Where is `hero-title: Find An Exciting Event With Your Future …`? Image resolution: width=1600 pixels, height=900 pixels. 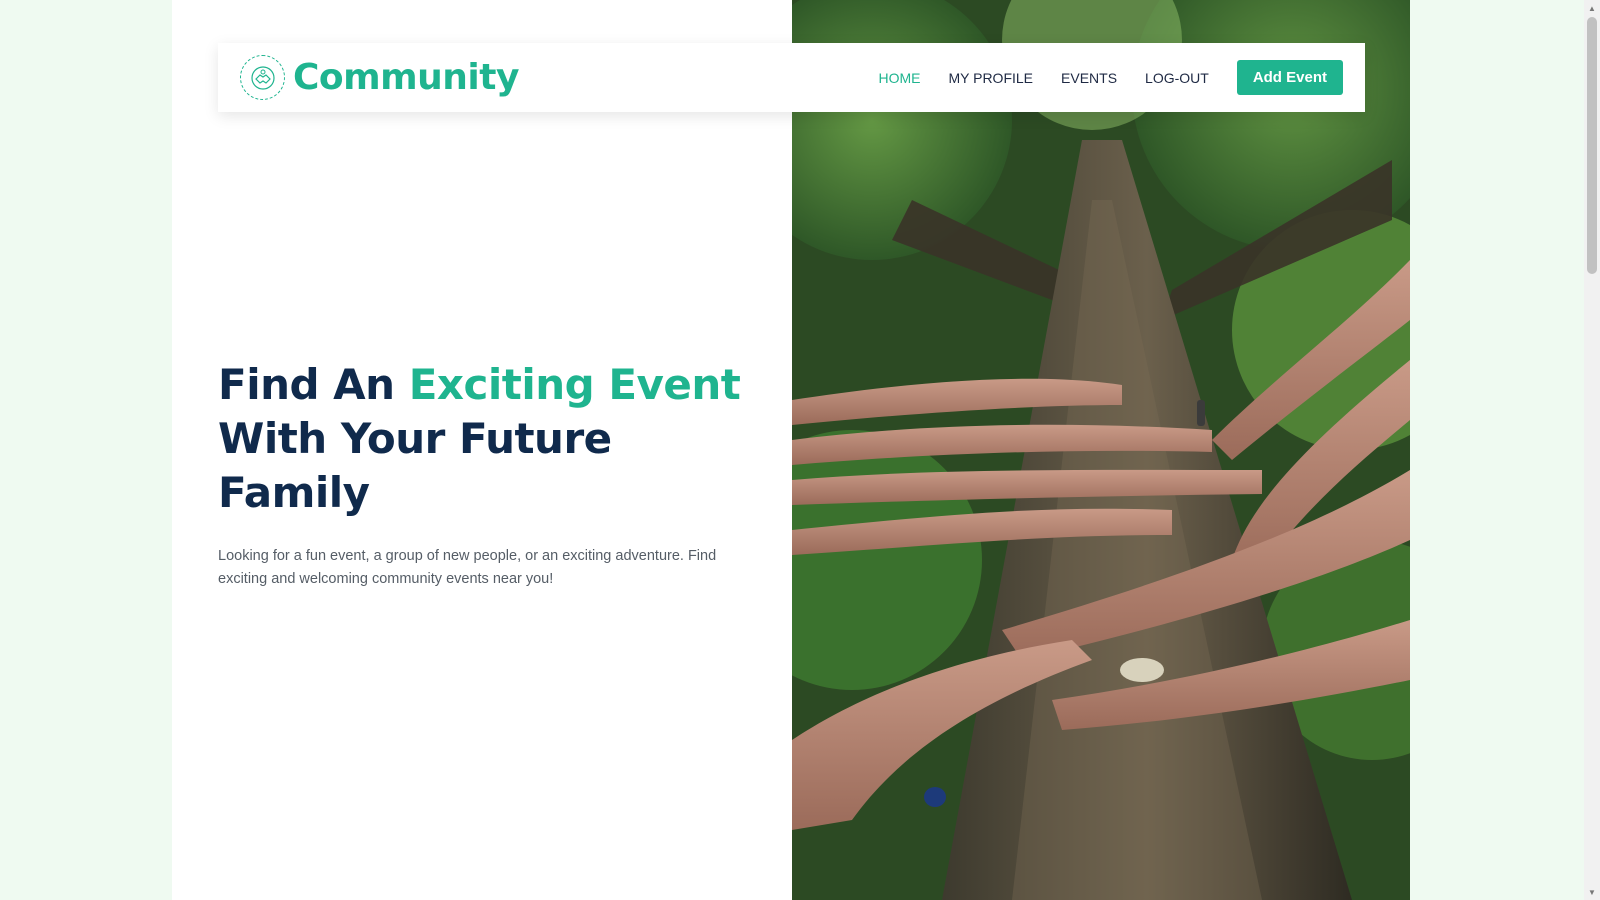 hero-title: Find An Exciting Event With Your Future … is located at coordinates (488, 439).